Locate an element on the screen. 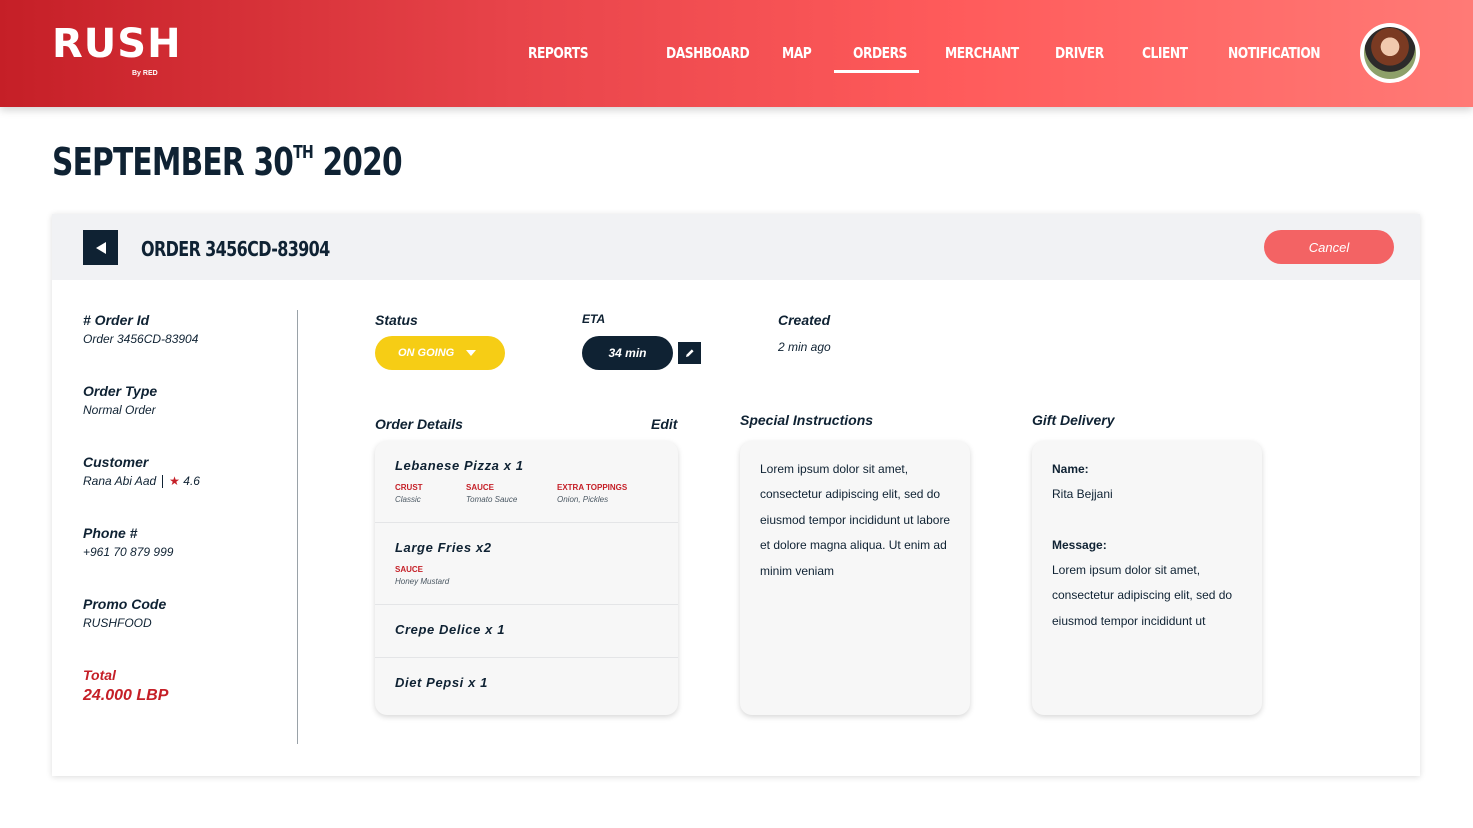  order-details-label: Order Details is located at coordinates (419, 424).